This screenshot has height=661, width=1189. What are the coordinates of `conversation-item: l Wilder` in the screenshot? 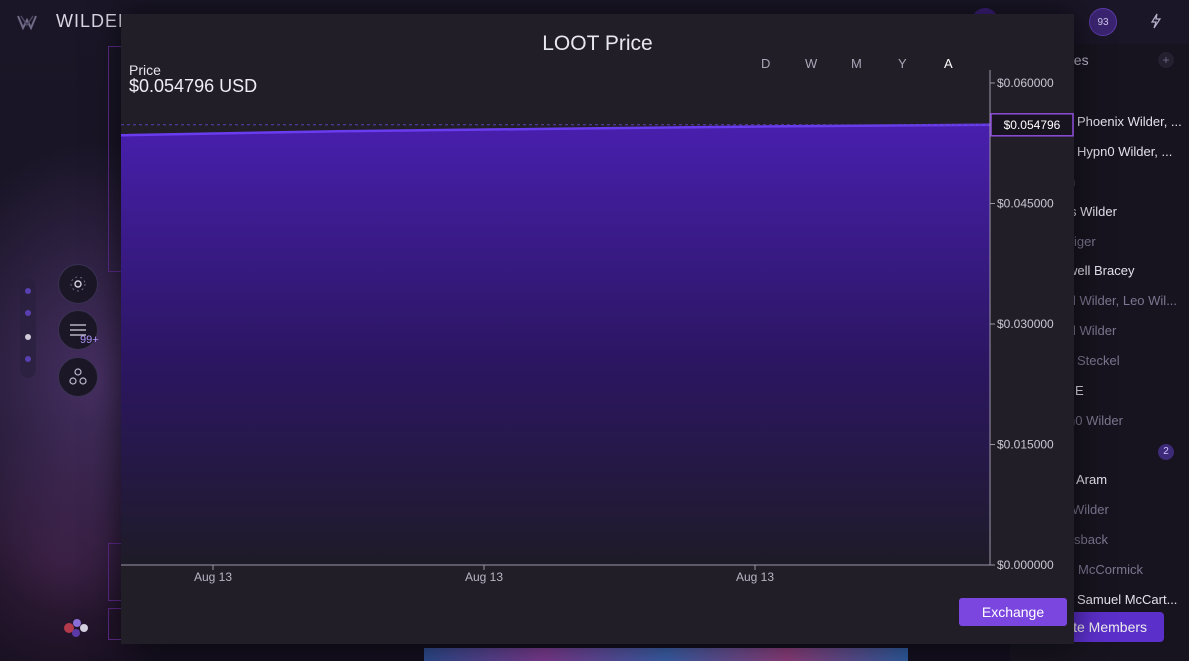 It's located at (1094, 330).